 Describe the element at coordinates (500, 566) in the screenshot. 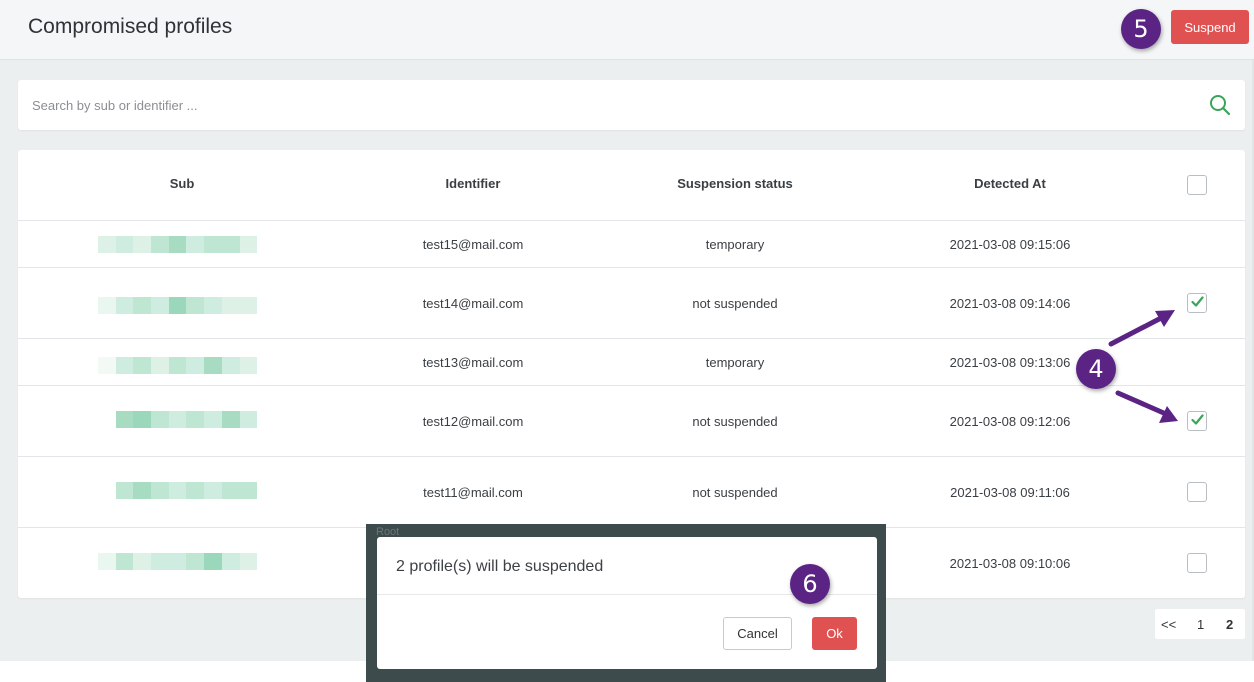

I see `dialog-message: 2 profile(s) will be suspended` at that location.